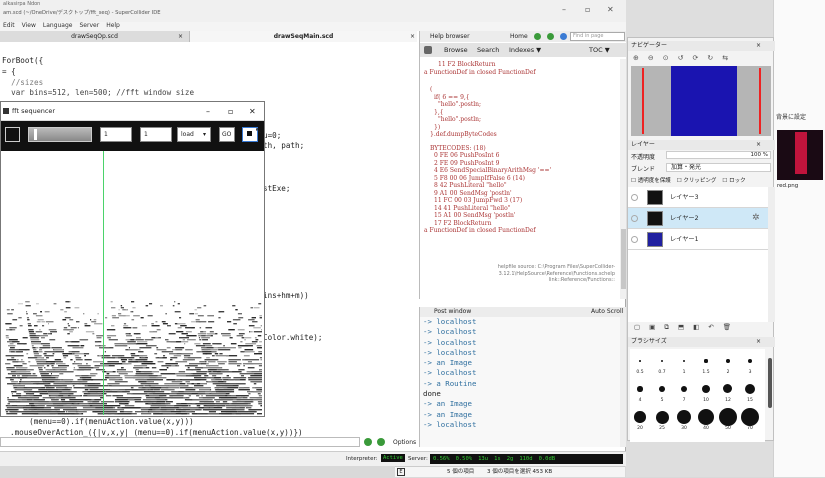 The height and width of the screenshot is (478, 825). I want to click on blend-select: 加算・発光, so click(718, 167).